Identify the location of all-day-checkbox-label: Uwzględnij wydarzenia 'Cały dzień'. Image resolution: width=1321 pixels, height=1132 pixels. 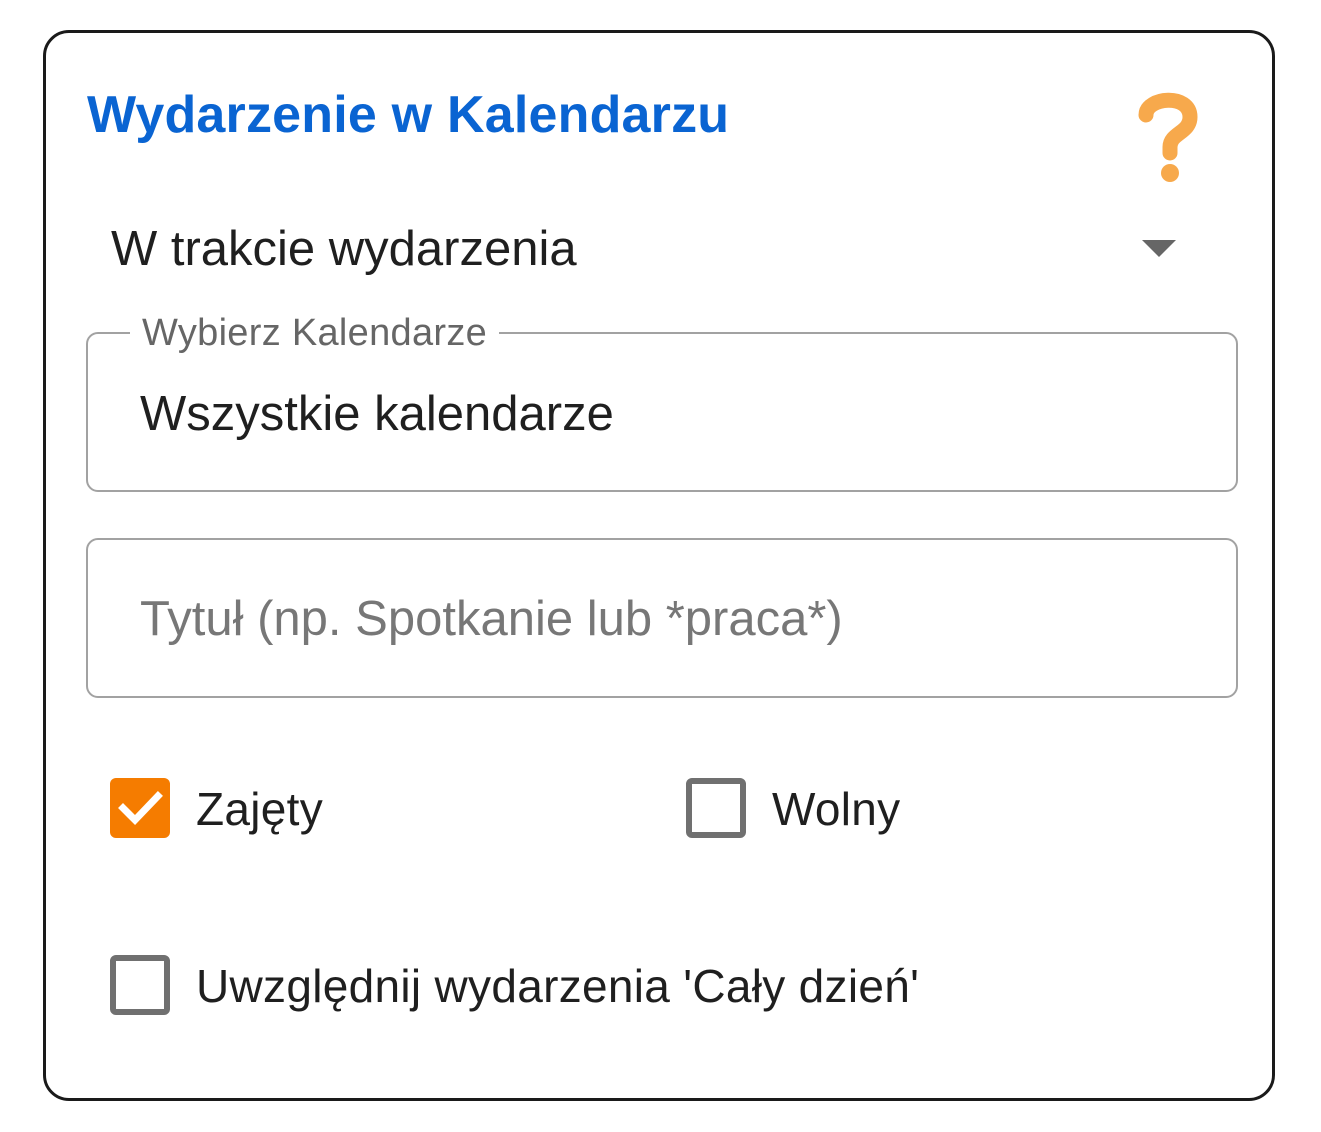
(558, 986).